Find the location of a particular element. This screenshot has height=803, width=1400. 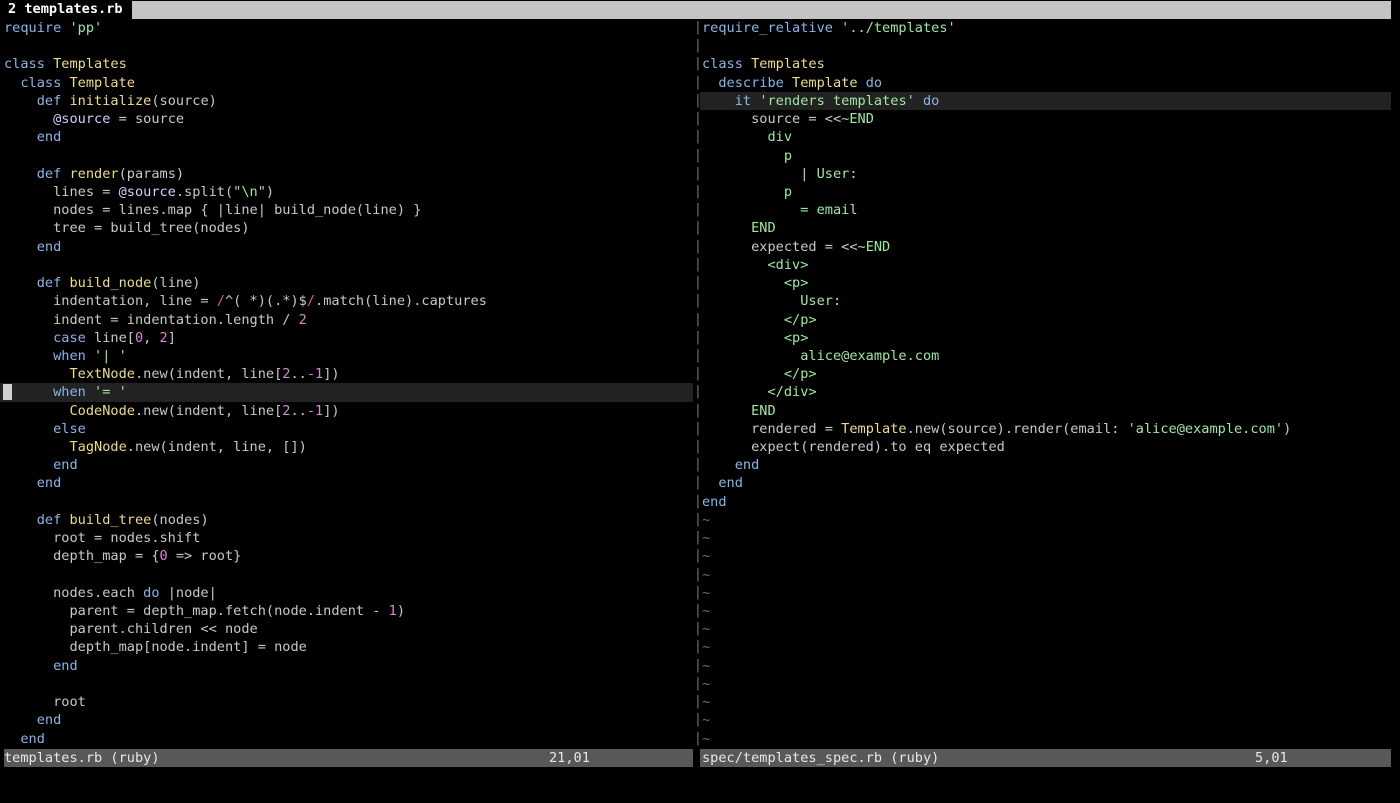

code-token: require_relative is located at coordinates (772, 28).